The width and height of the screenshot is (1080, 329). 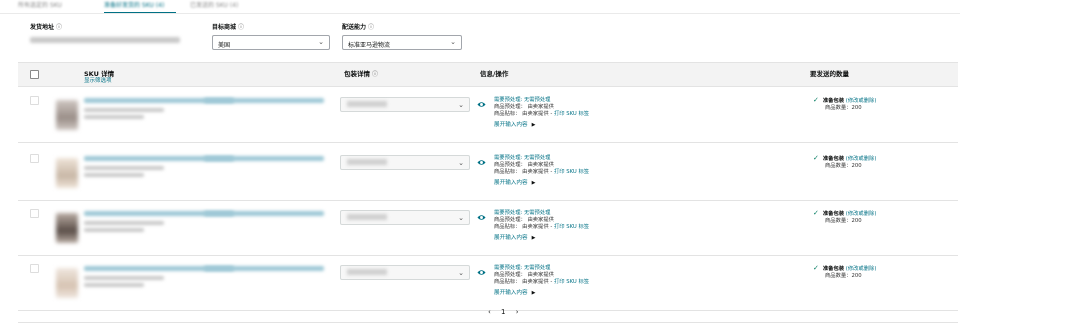 What do you see at coordinates (369, 45) in the screenshot?
I see `fulfillment-value: 标准亚马逊物流` at bounding box center [369, 45].